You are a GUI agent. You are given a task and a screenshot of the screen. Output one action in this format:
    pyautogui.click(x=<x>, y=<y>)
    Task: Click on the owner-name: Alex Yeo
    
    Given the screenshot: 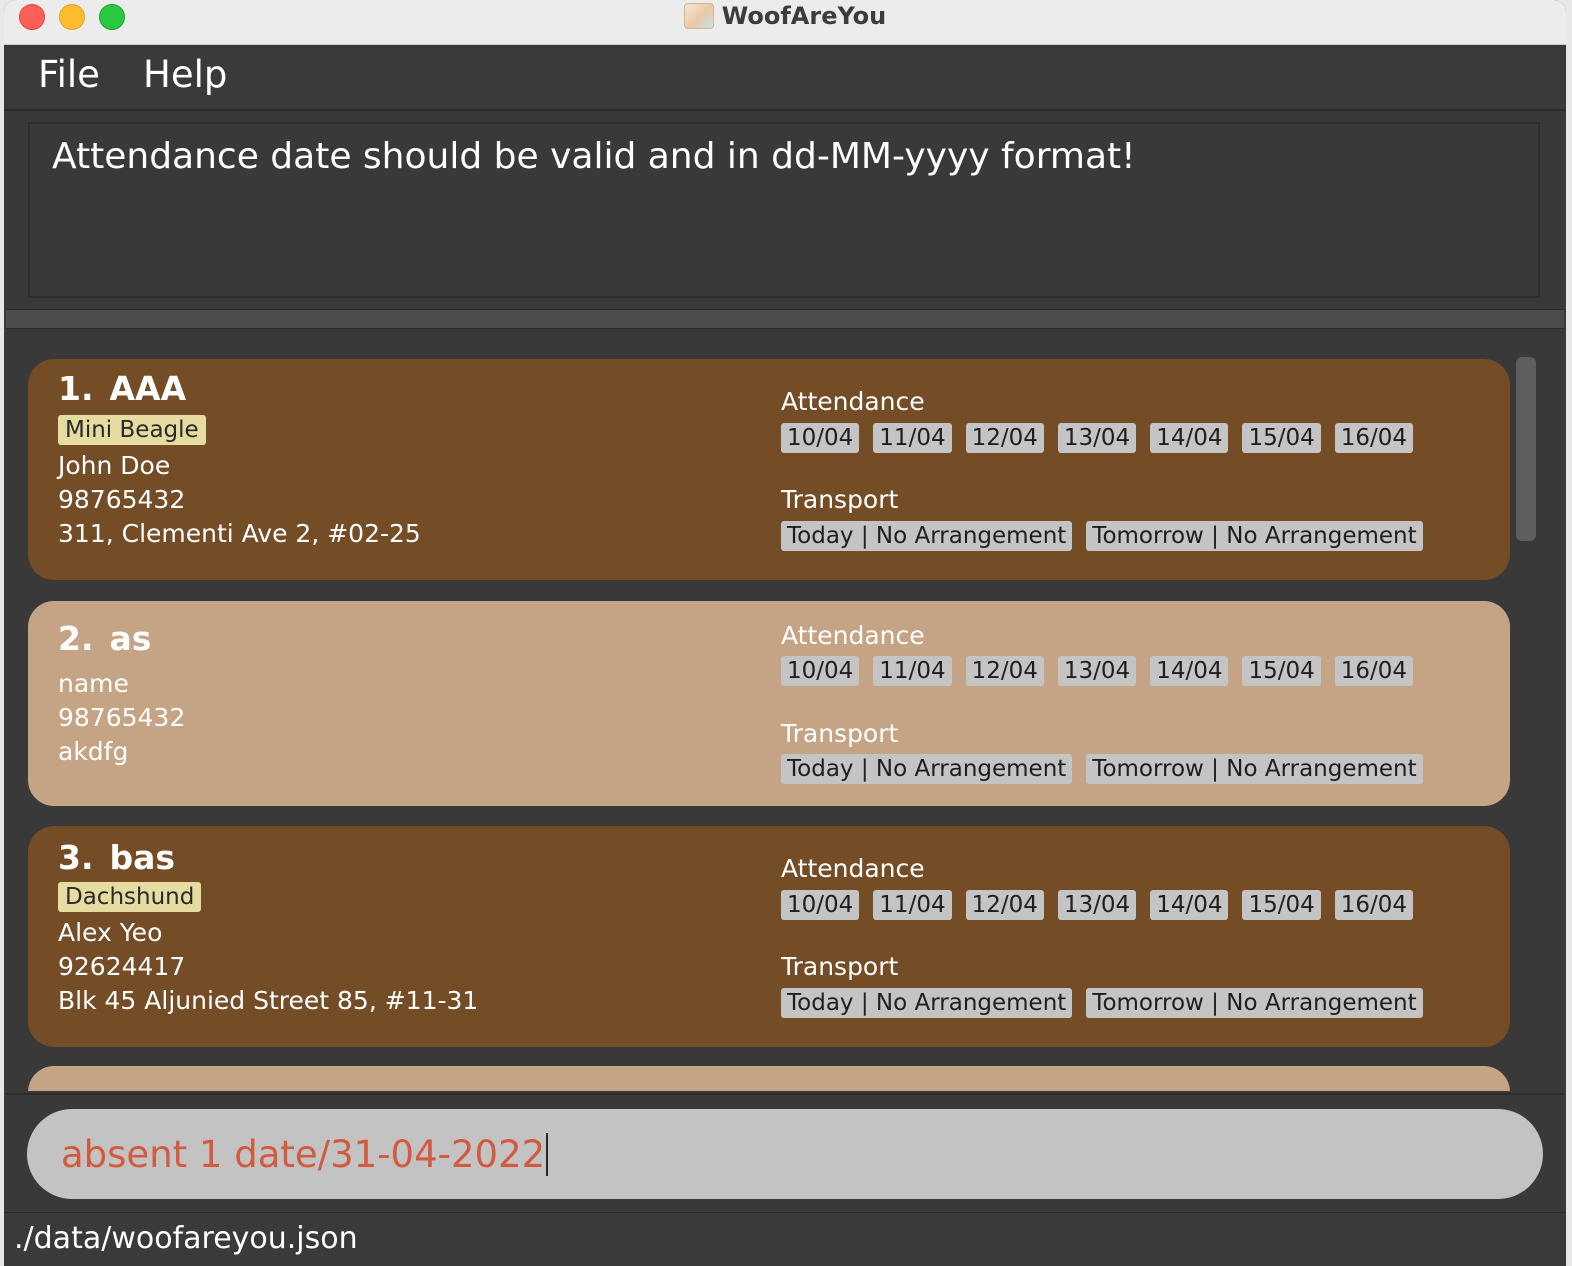 What is the action you would take?
    pyautogui.click(x=110, y=932)
    